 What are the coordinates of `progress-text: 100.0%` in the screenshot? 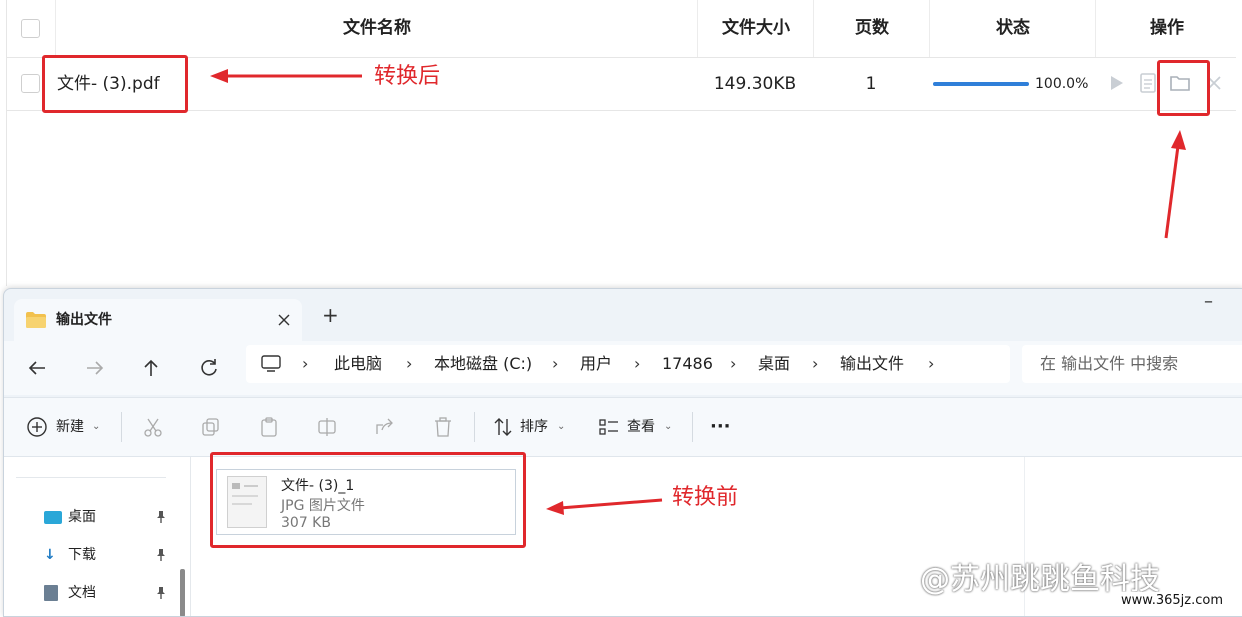 It's located at (1062, 84).